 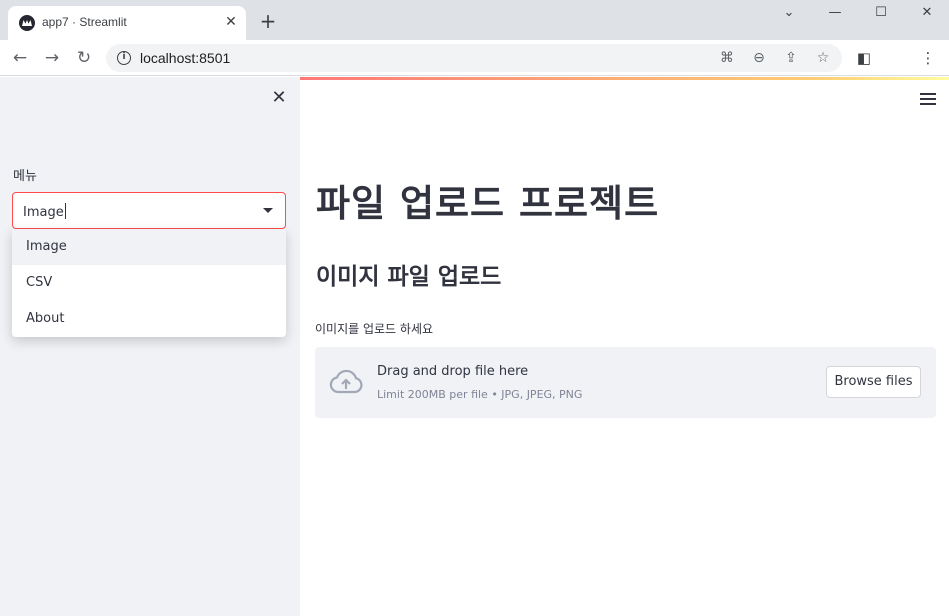 What do you see at coordinates (84, 22) in the screenshot?
I see `tab-title: app7 · Streamlit` at bounding box center [84, 22].